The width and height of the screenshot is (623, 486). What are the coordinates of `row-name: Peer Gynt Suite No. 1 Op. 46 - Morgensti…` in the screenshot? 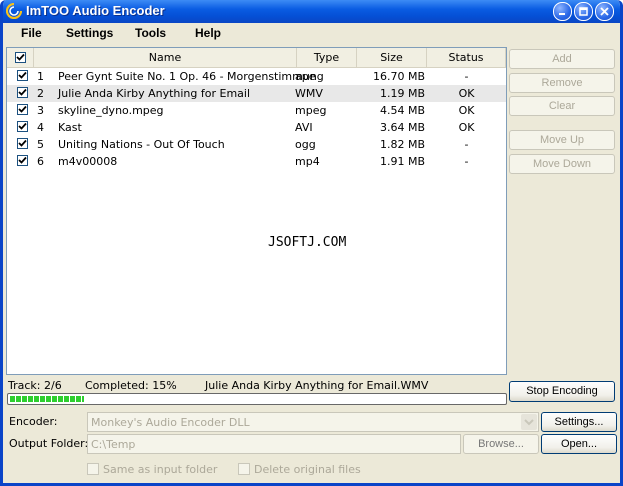 It's located at (191, 76).